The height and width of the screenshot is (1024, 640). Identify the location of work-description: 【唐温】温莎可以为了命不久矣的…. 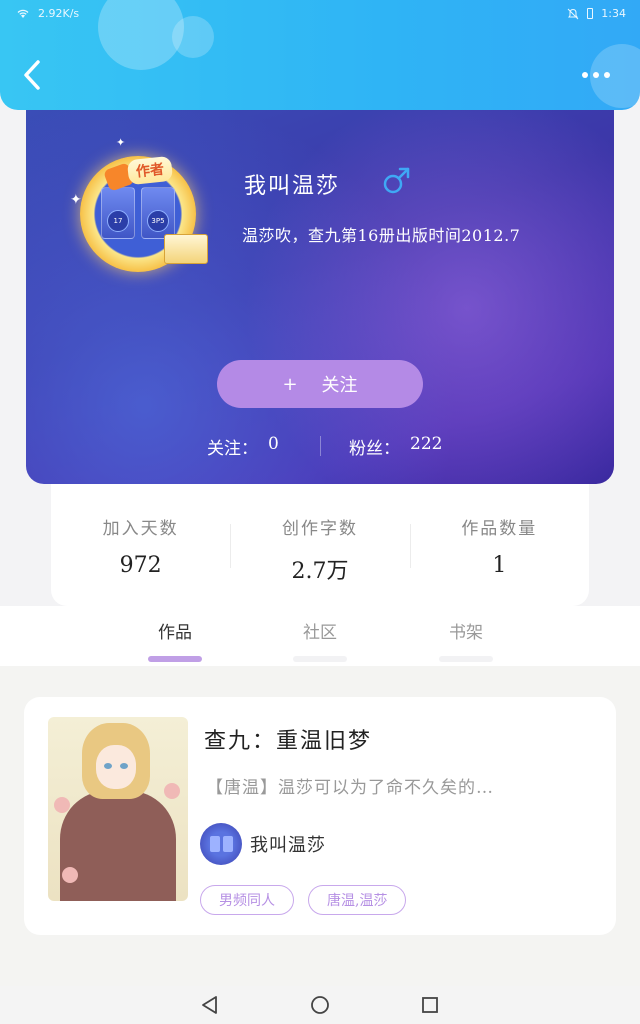
(350, 788).